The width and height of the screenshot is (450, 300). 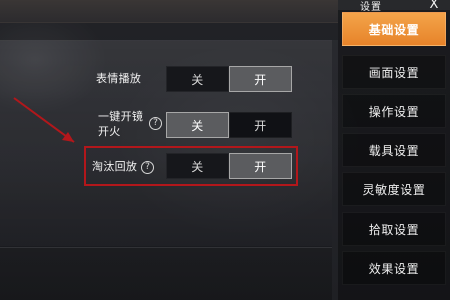 I want to click on sidebar-item-label: 画面设置, so click(x=394, y=72).